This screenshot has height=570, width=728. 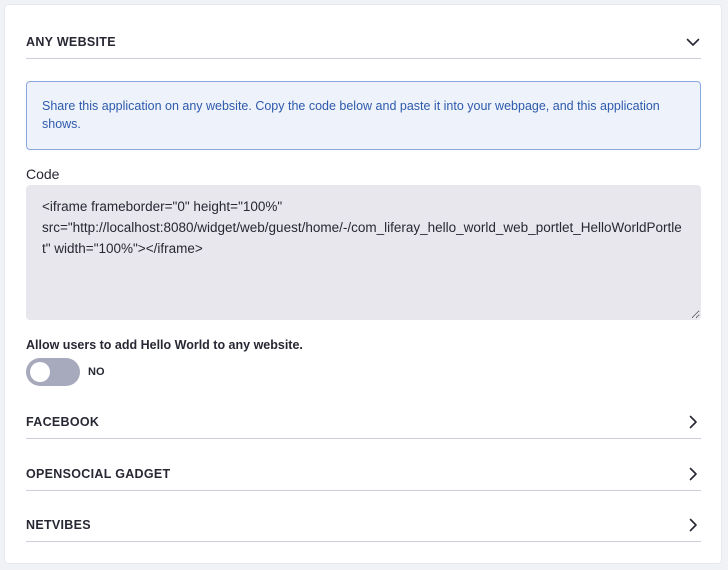 I want to click on panel-title-any-website: ANY WEBSITE, so click(x=71, y=41).